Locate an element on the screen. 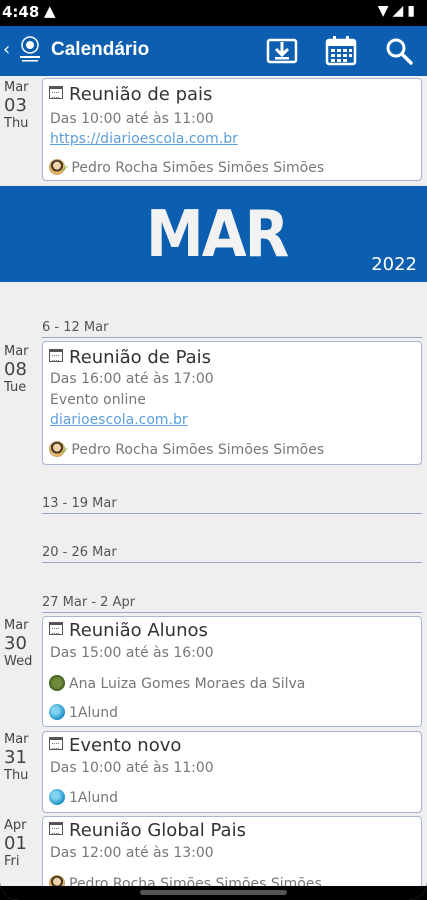 The image size is (427, 900). date-day: 03 is located at coordinates (15, 105).